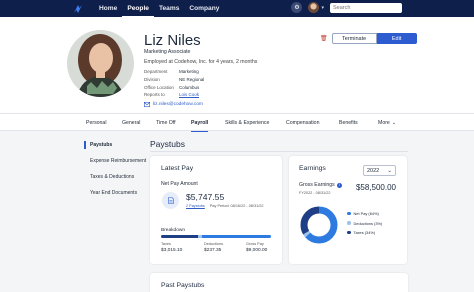 This screenshot has height=292, width=474. I want to click on top-nav: Home People Teams Company ⚙ ▾, so click(237, 8).